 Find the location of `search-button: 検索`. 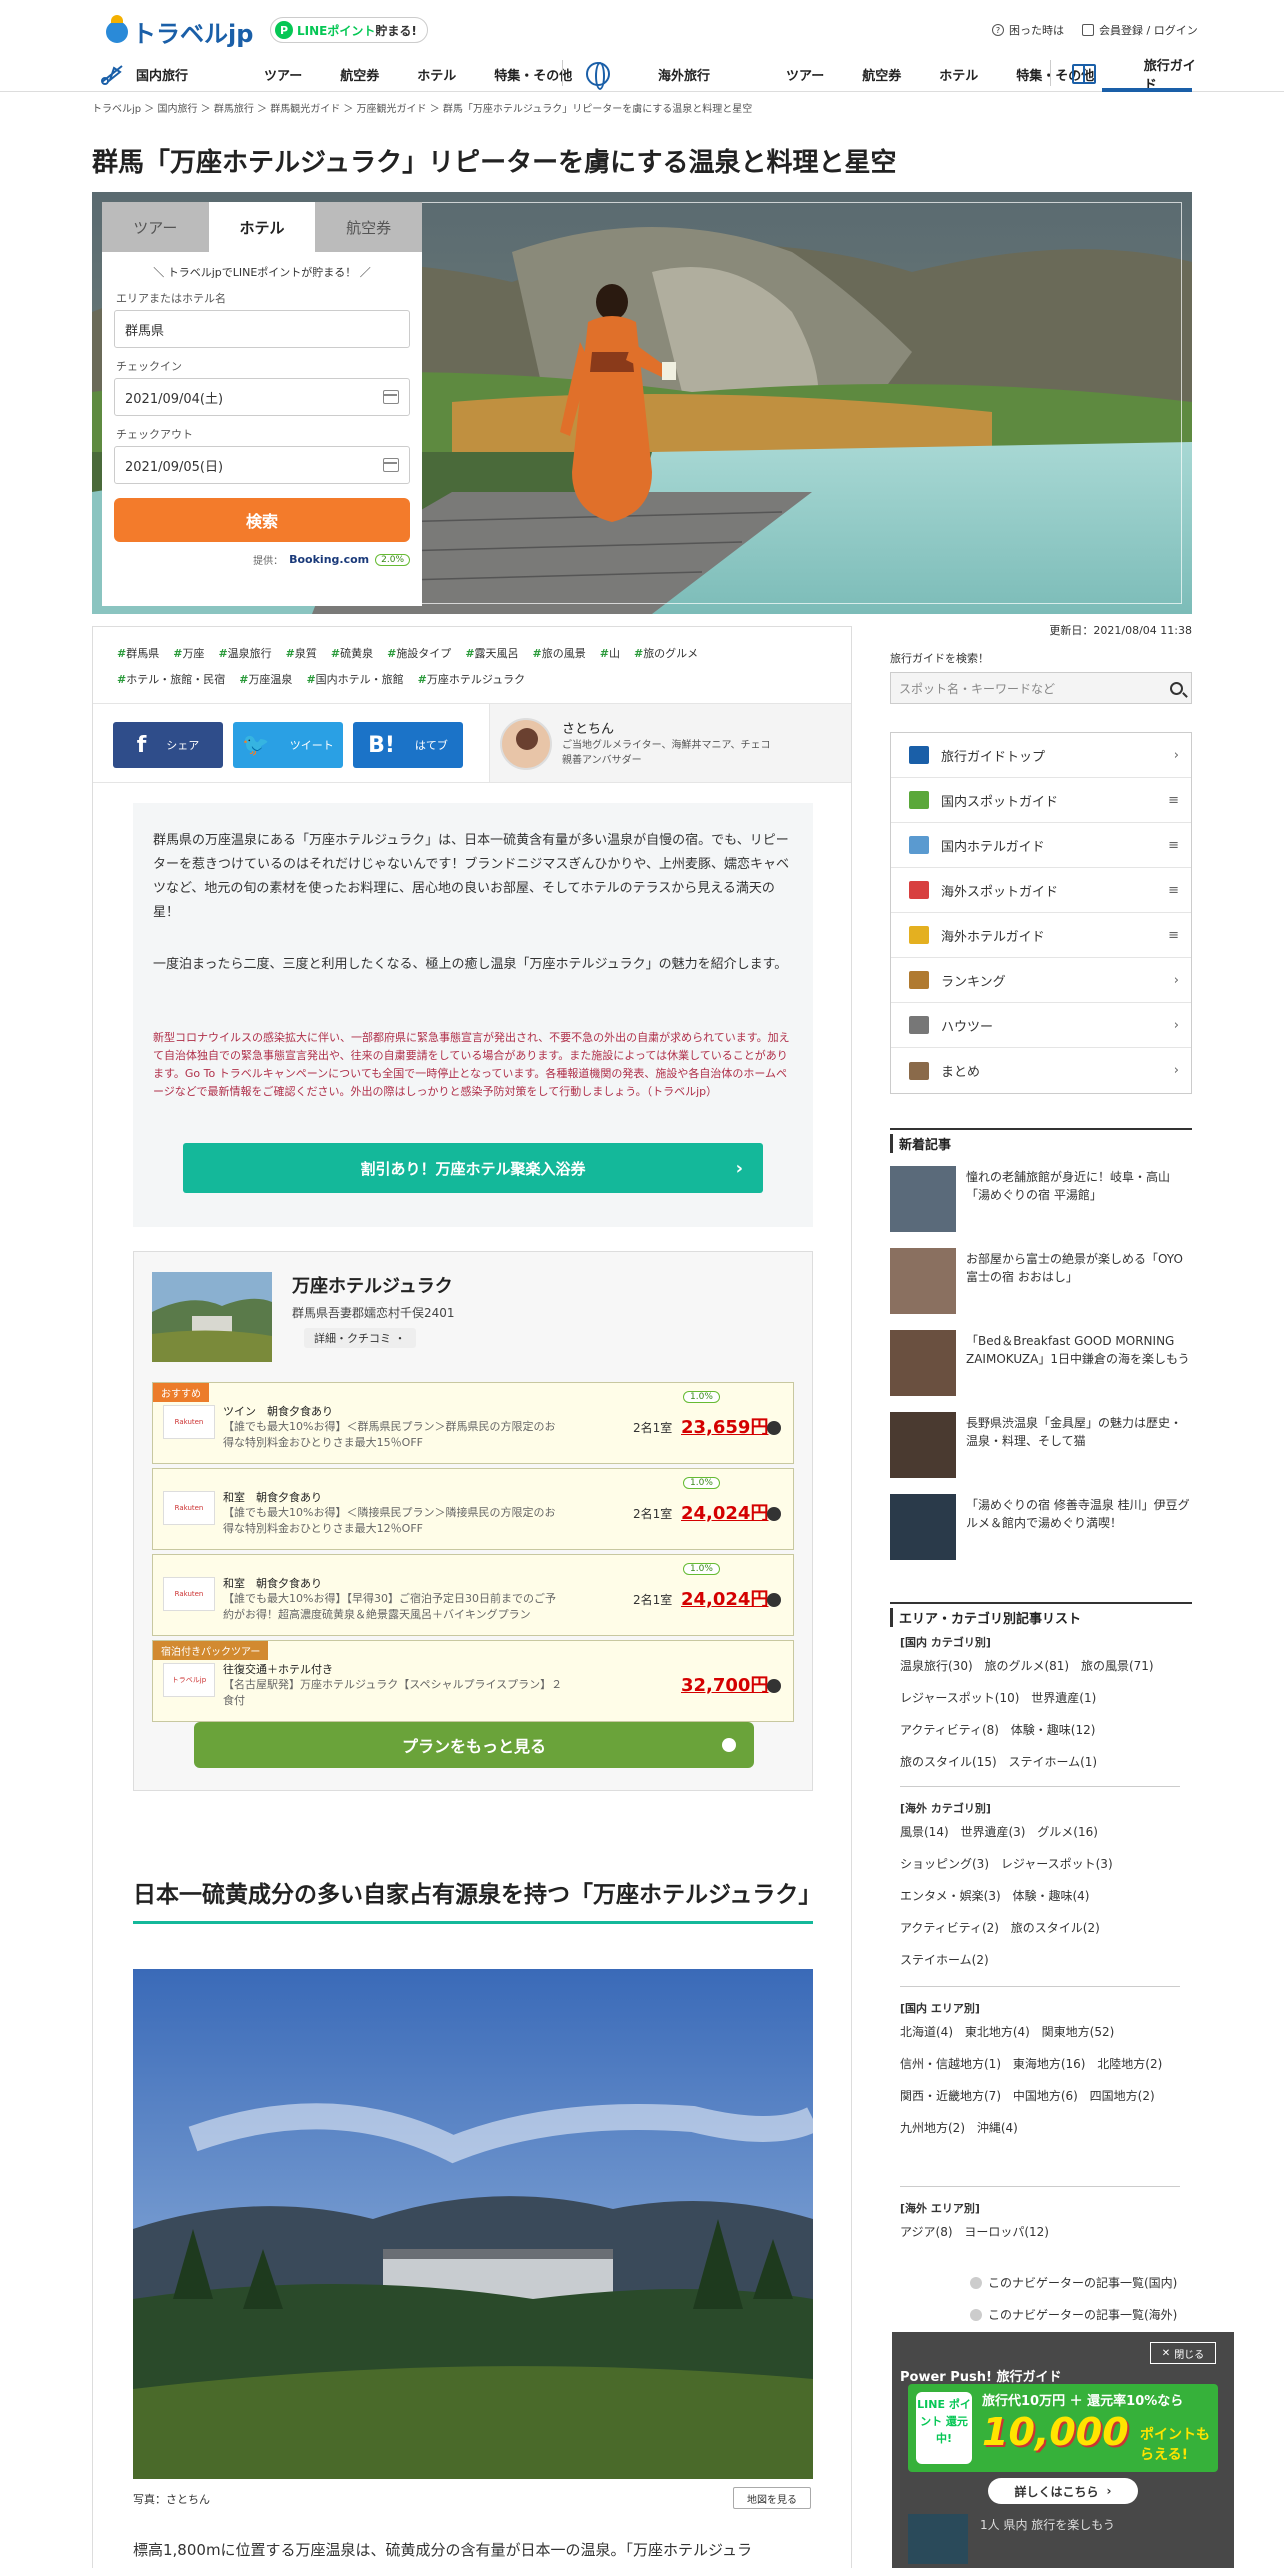

search-button: 検索 is located at coordinates (262, 520).